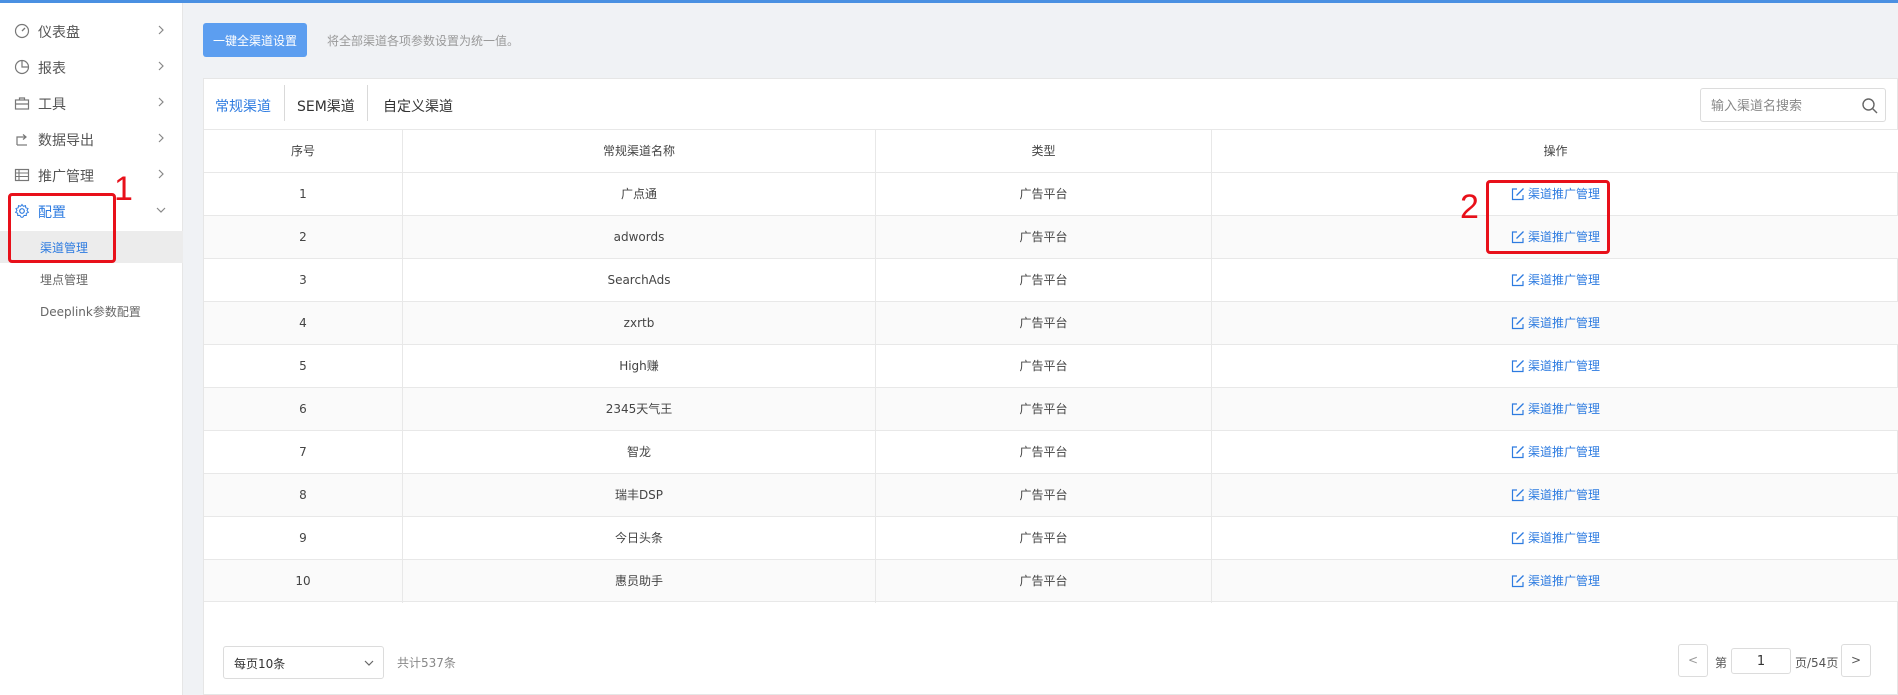 This screenshot has width=1898, height=695. What do you see at coordinates (1856, 660) in the screenshot?
I see `next-page-button: >` at bounding box center [1856, 660].